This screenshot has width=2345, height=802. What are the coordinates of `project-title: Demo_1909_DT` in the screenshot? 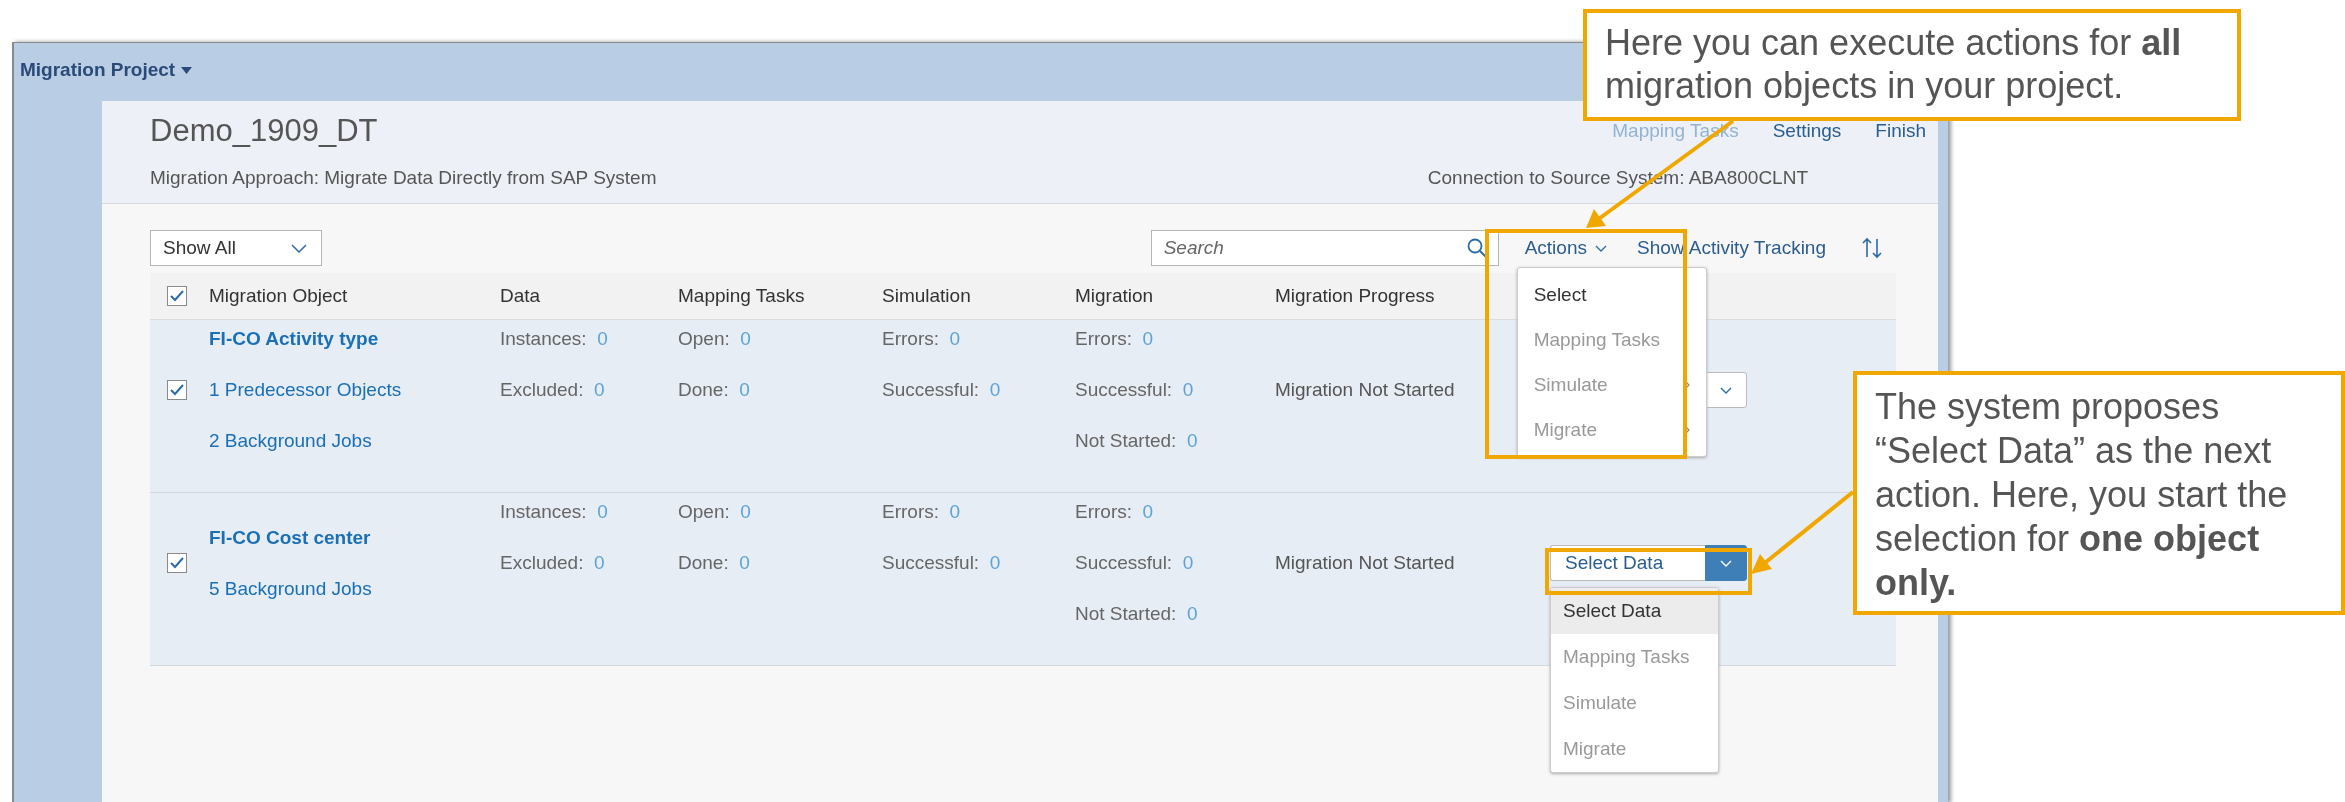 It's located at (264, 131).